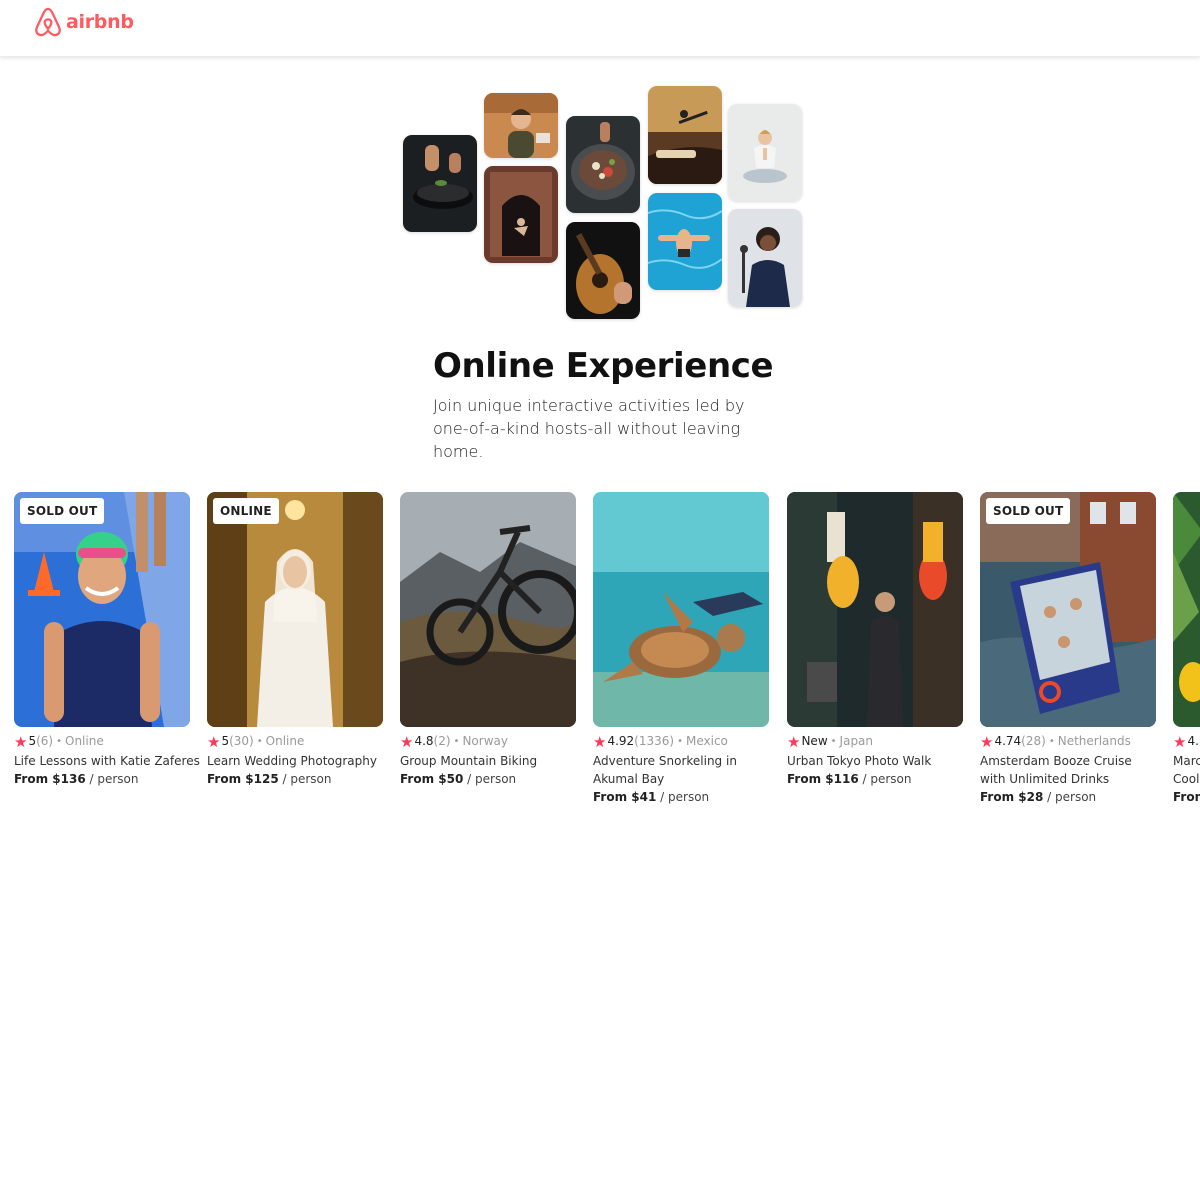 The width and height of the screenshot is (1200, 1200). I want to click on price-line: From $125 / person, so click(295, 779).